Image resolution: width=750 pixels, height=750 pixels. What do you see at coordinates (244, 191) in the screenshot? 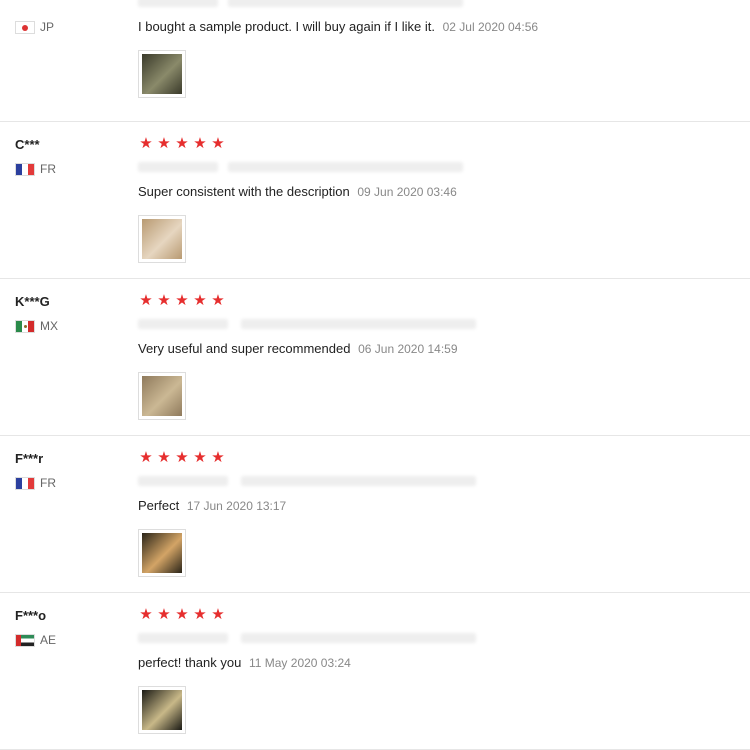
I see `review-text: Super consistent with the description` at bounding box center [244, 191].